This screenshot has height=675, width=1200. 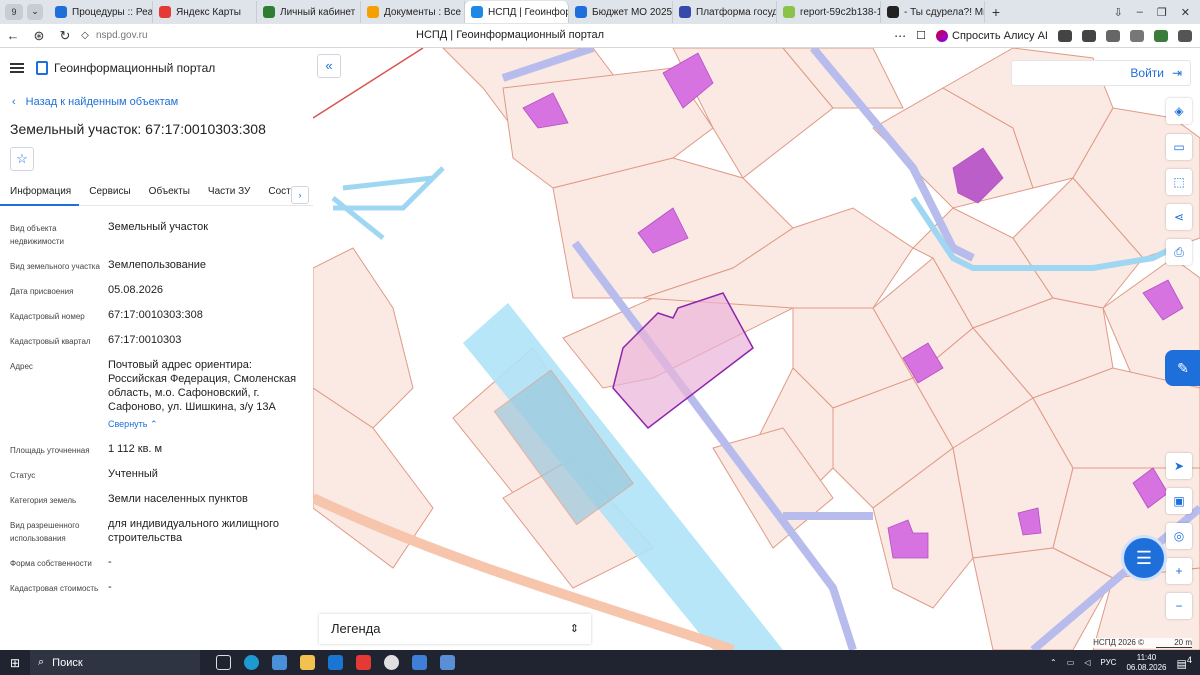 What do you see at coordinates (632, 12) in the screenshot?
I see `tab-label: Бюджет МО 2025г 24` at bounding box center [632, 12].